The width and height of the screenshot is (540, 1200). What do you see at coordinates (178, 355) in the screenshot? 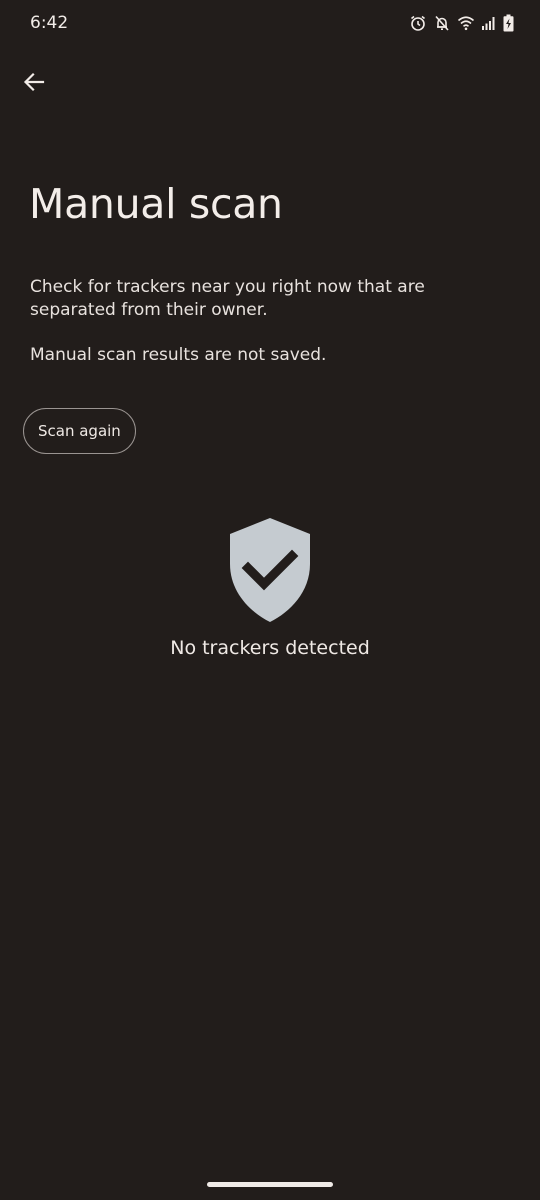
I see `note-text: Manual scan results are not saved.` at bounding box center [178, 355].